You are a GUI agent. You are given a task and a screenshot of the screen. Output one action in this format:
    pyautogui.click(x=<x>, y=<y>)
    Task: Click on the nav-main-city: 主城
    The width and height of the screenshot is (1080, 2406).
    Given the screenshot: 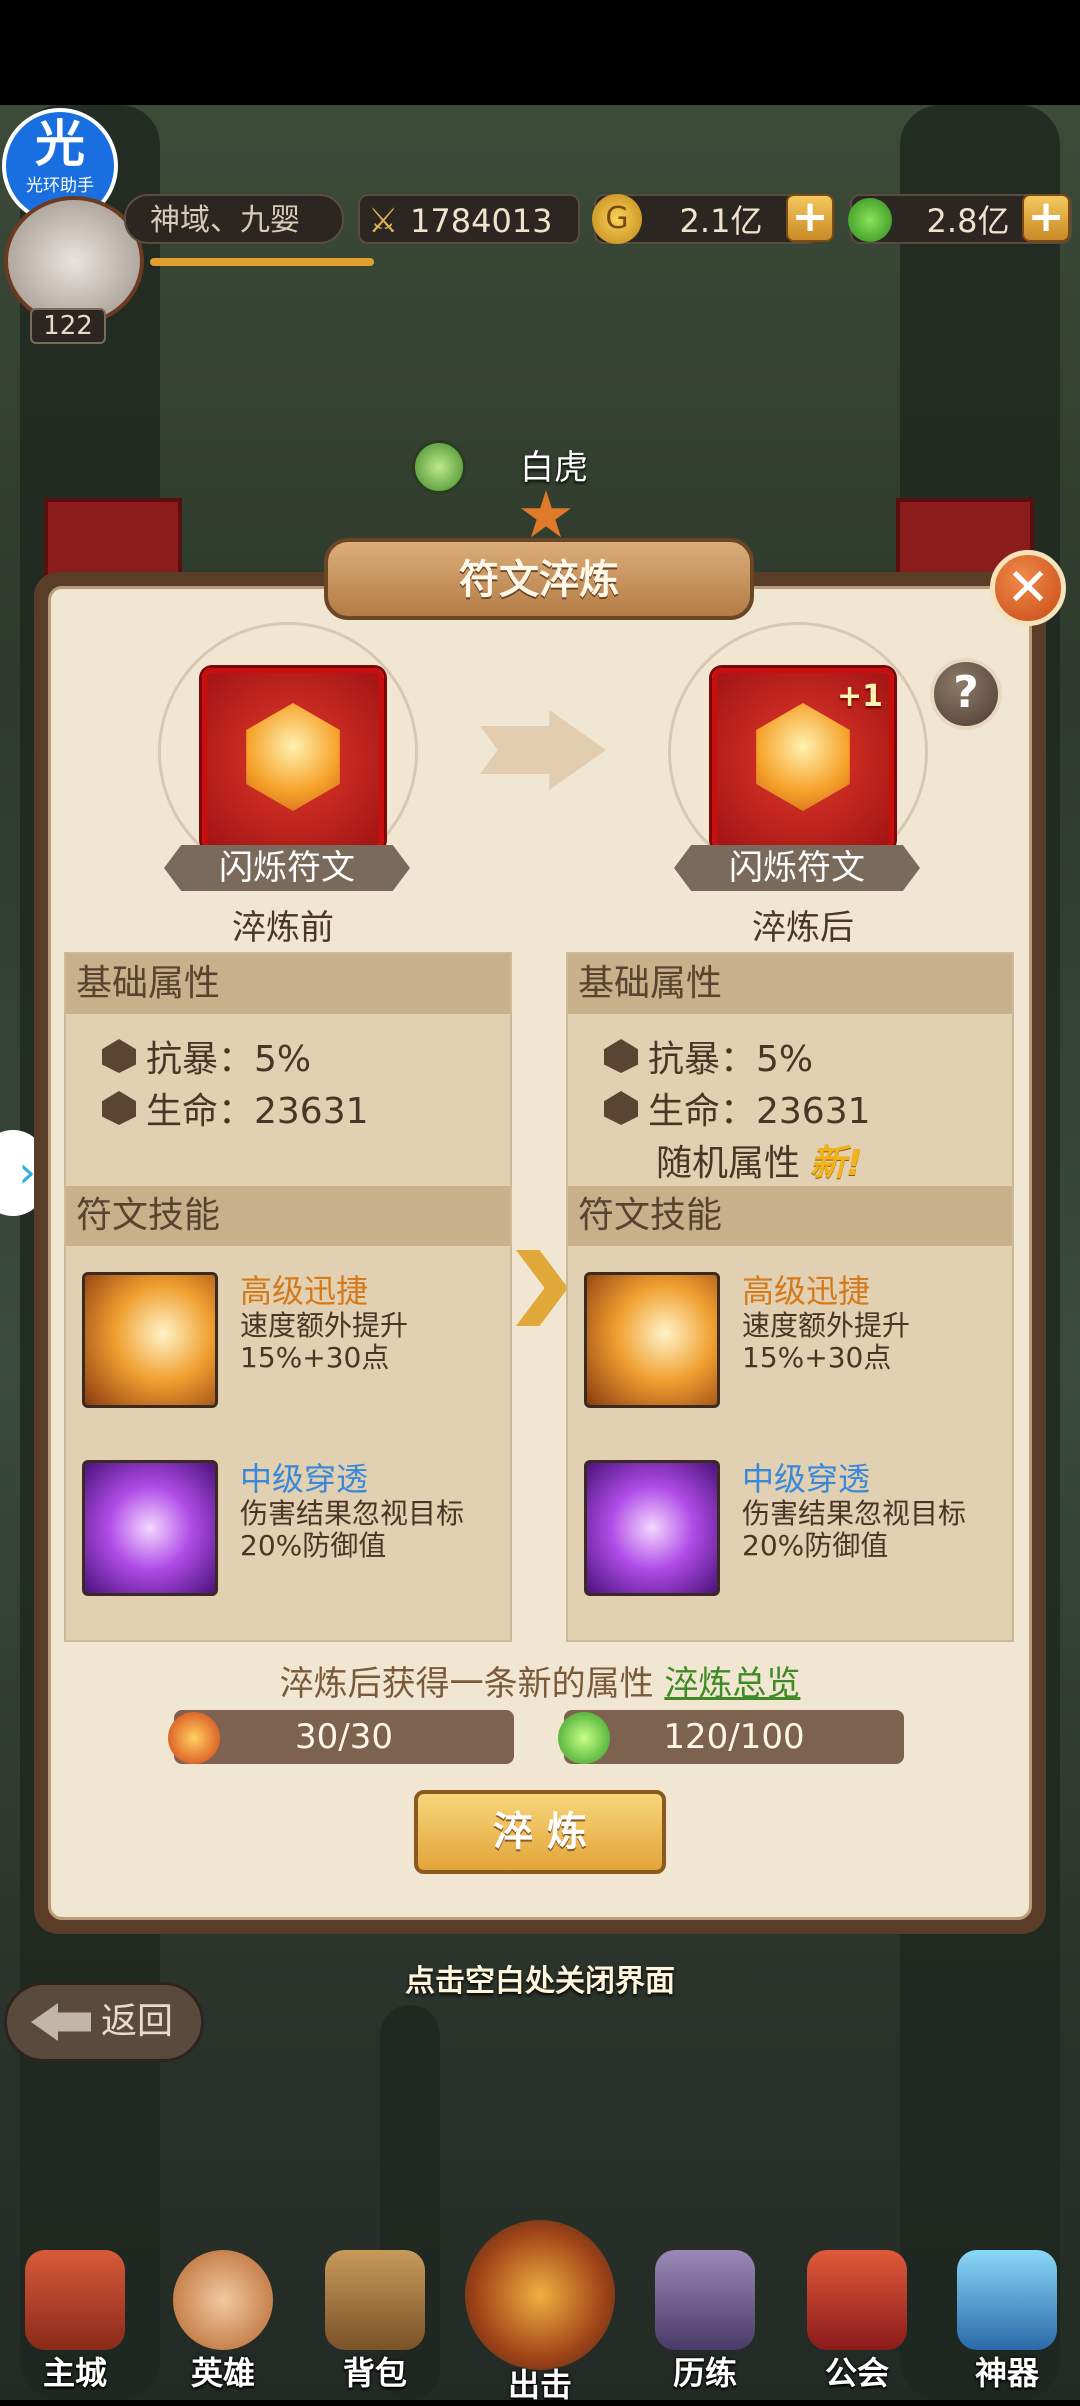 What is the action you would take?
    pyautogui.click(x=75, y=2321)
    